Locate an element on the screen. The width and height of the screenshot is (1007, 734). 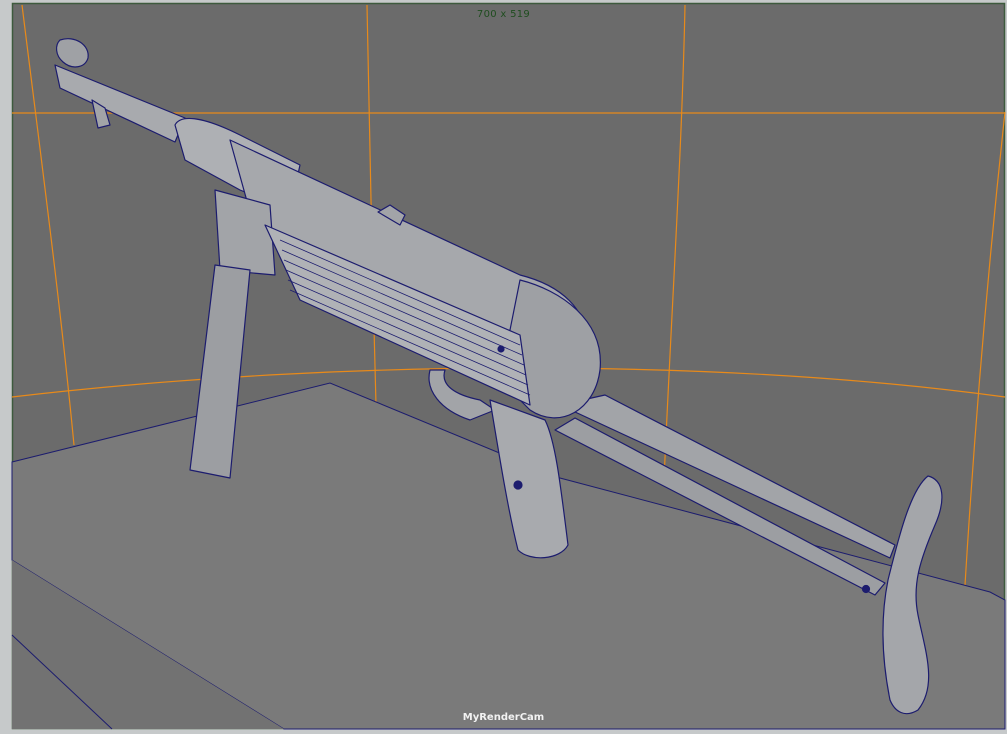
stock-pivot is located at coordinates (866, 589).